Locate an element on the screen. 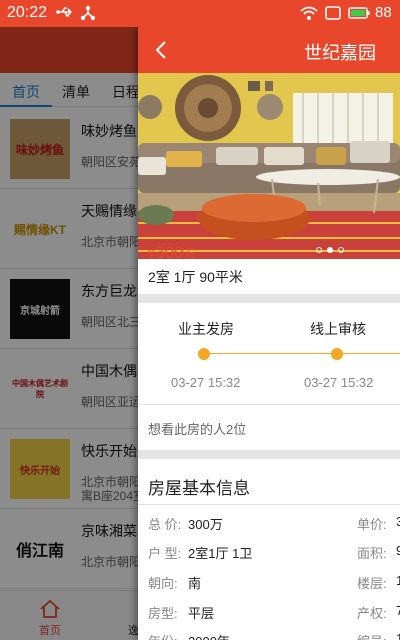  info-label: 总 价: is located at coordinates (165, 524).